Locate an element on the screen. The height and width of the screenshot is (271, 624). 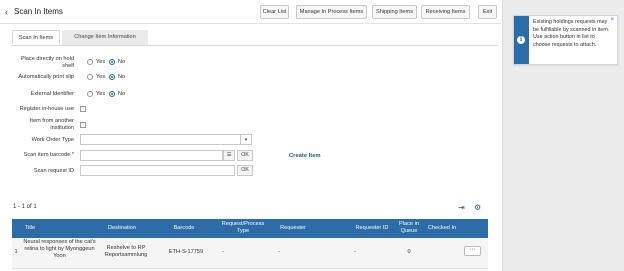
required-marker: * is located at coordinates (72, 155).